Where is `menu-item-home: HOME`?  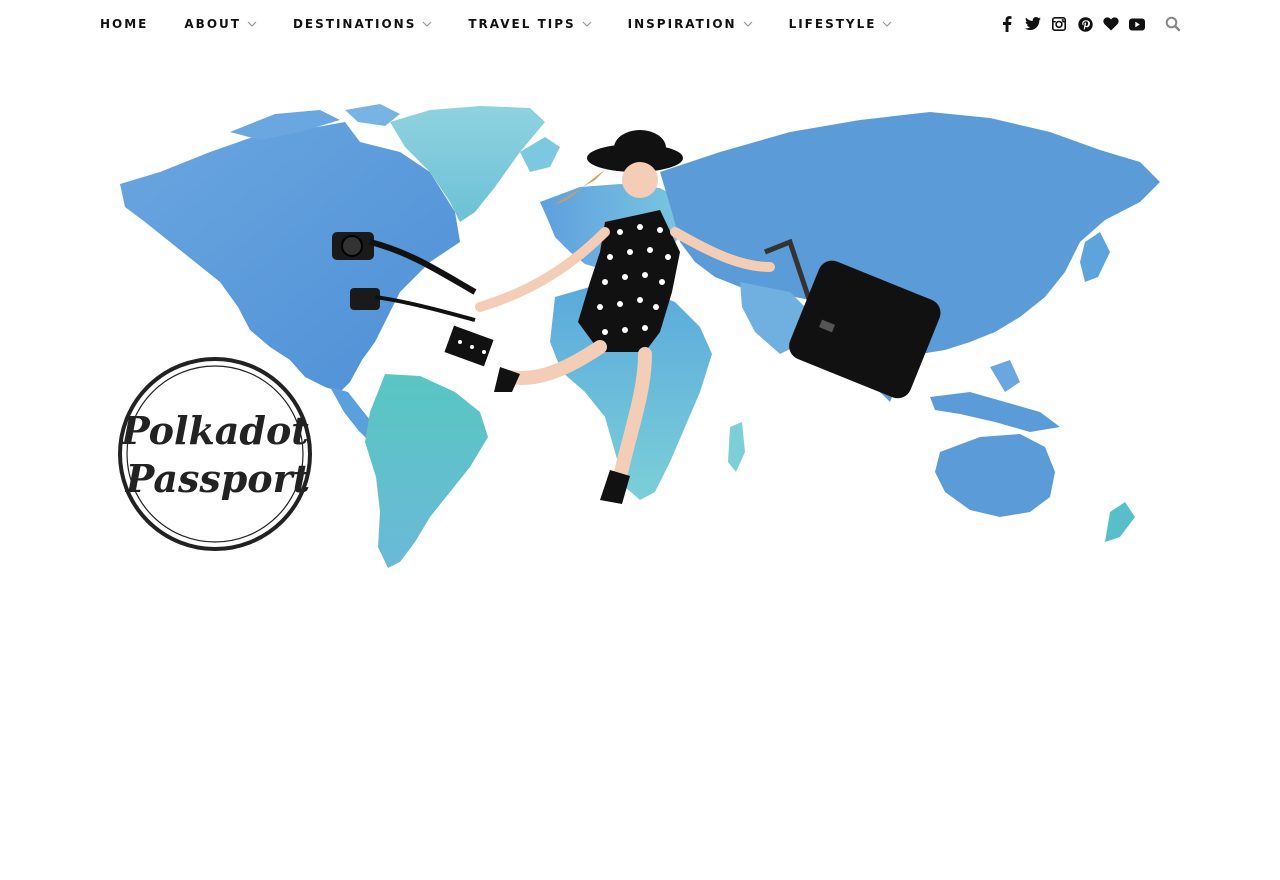
menu-item-home: HOME is located at coordinates (124, 24).